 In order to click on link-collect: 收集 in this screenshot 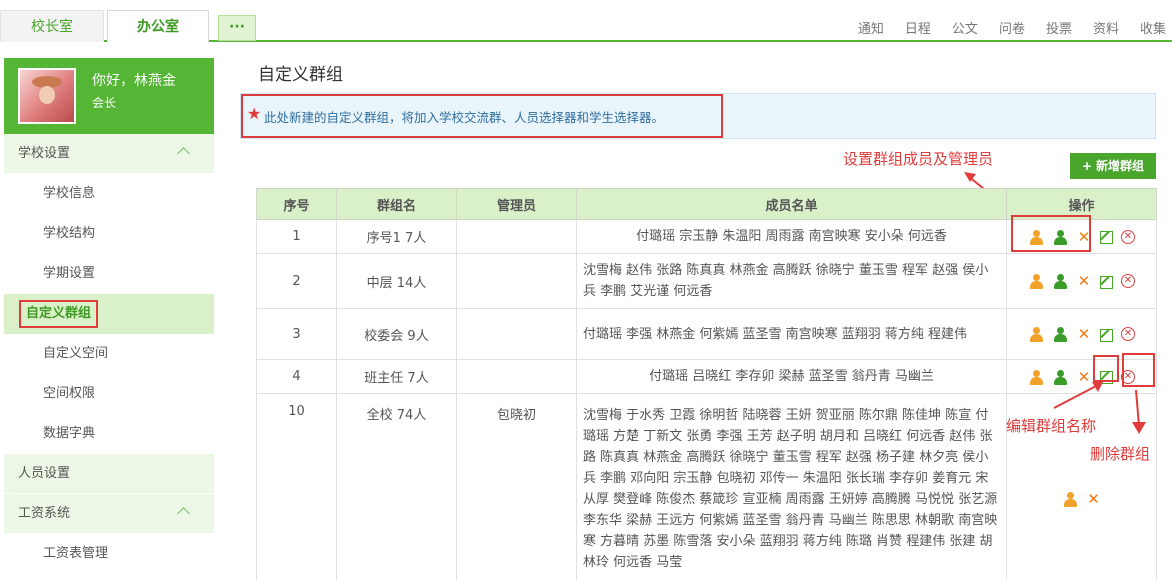, I will do `click(1153, 27)`.